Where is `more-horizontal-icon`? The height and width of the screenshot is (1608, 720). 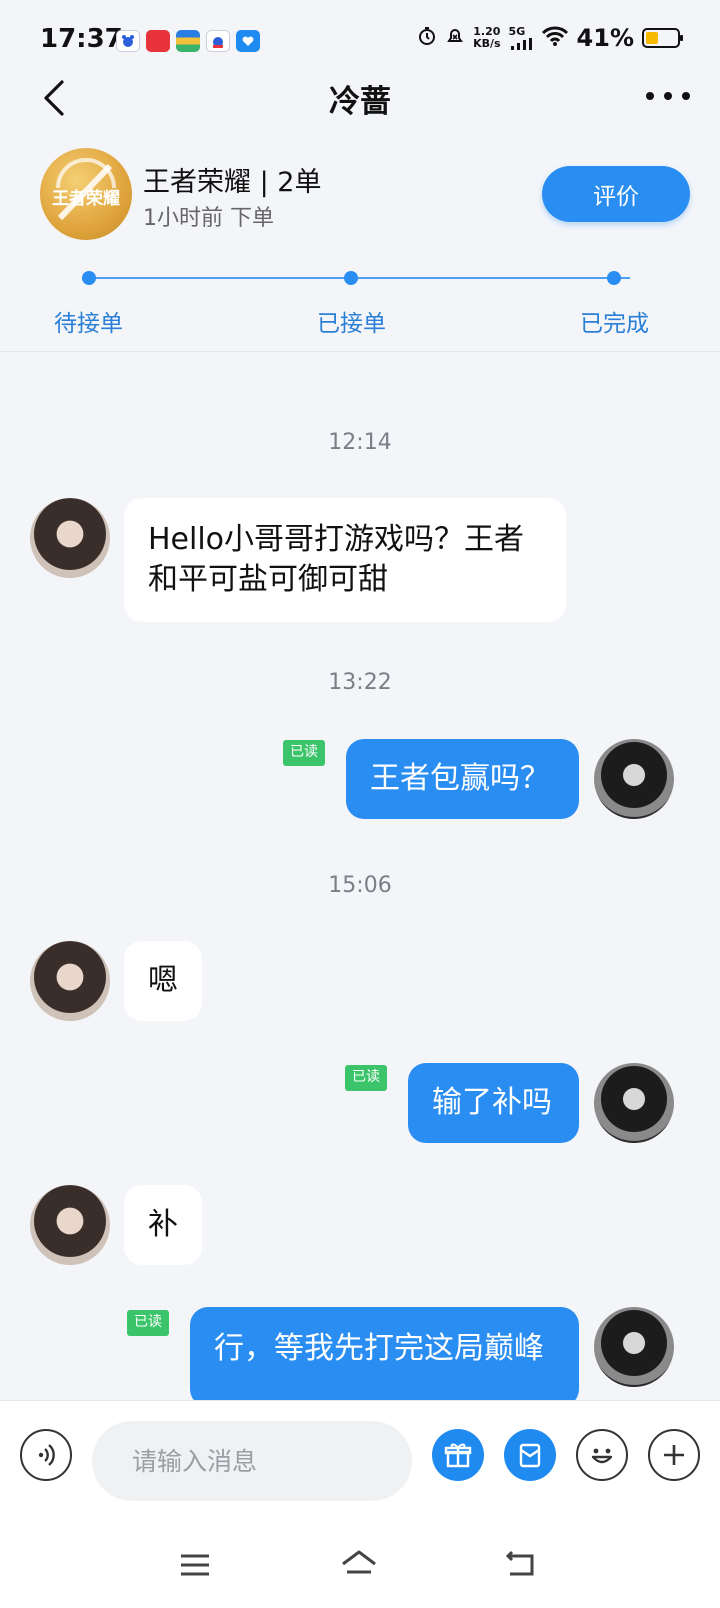 more-horizontal-icon is located at coordinates (668, 96).